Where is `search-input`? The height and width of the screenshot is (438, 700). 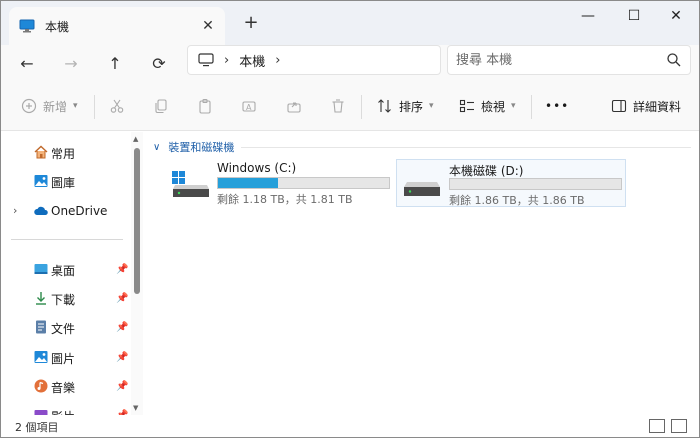 search-input is located at coordinates (556, 60).